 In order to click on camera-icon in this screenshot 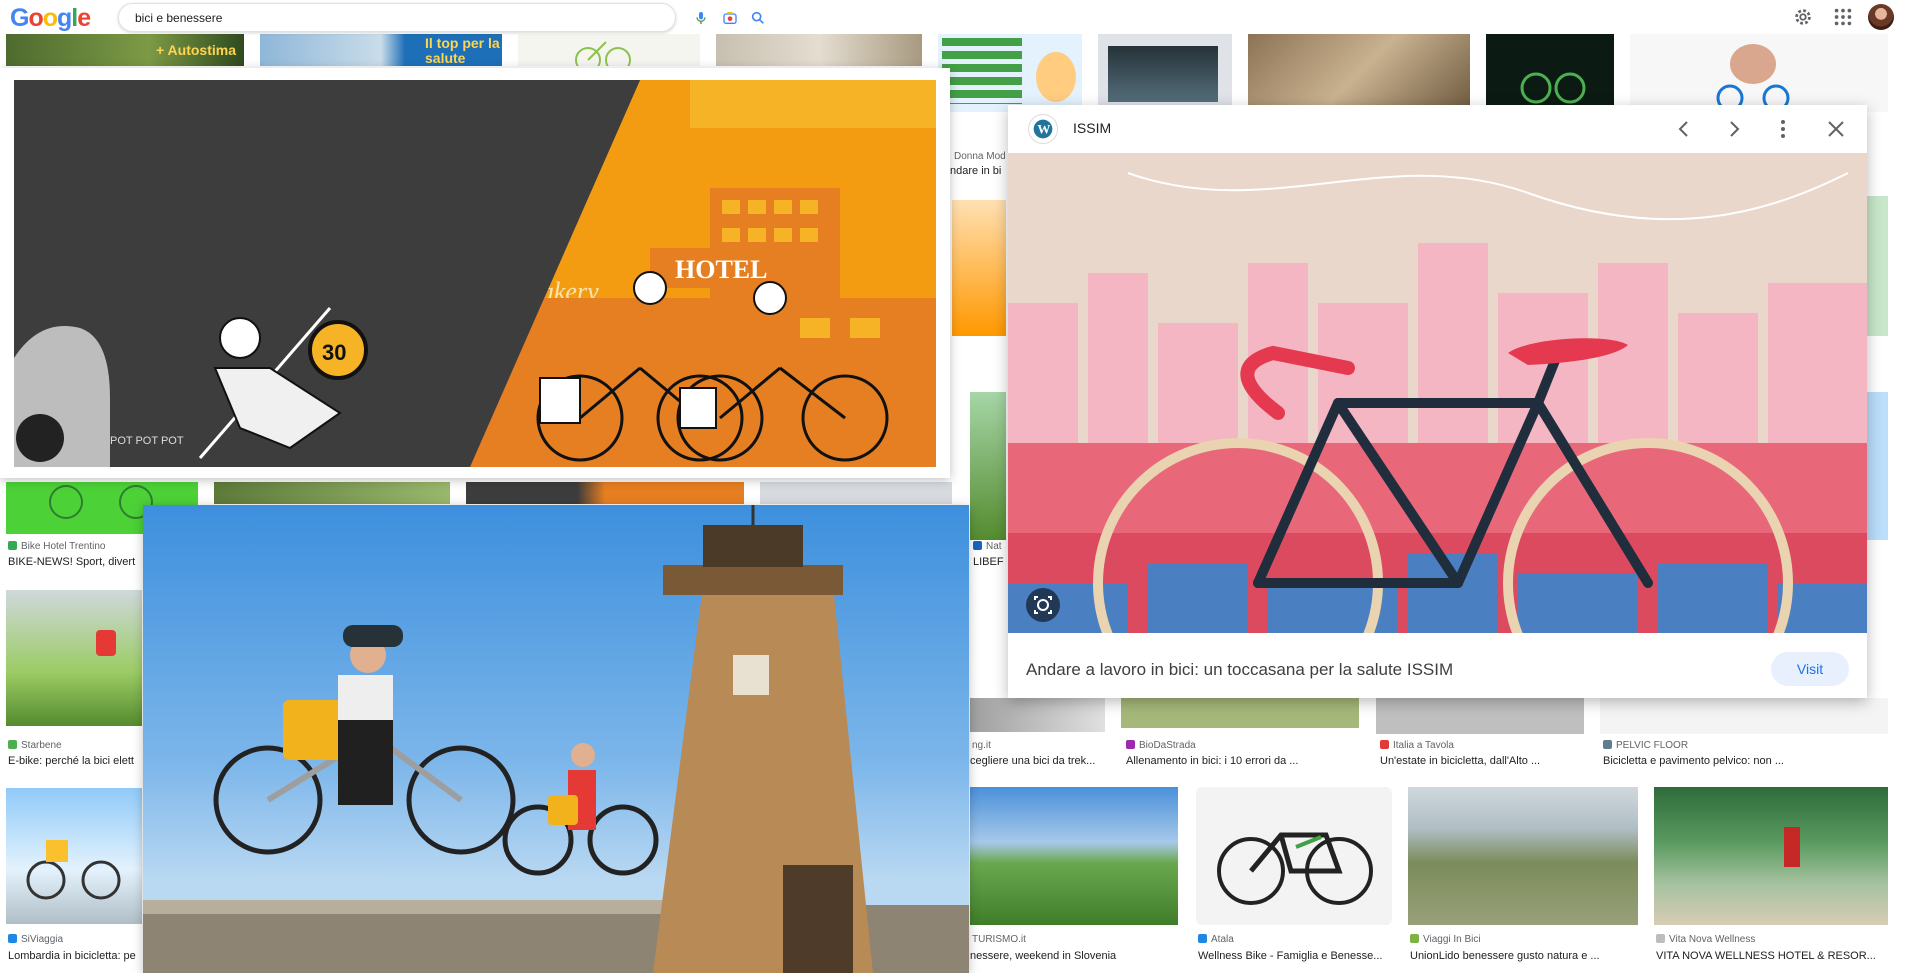, I will do `click(730, 18)`.